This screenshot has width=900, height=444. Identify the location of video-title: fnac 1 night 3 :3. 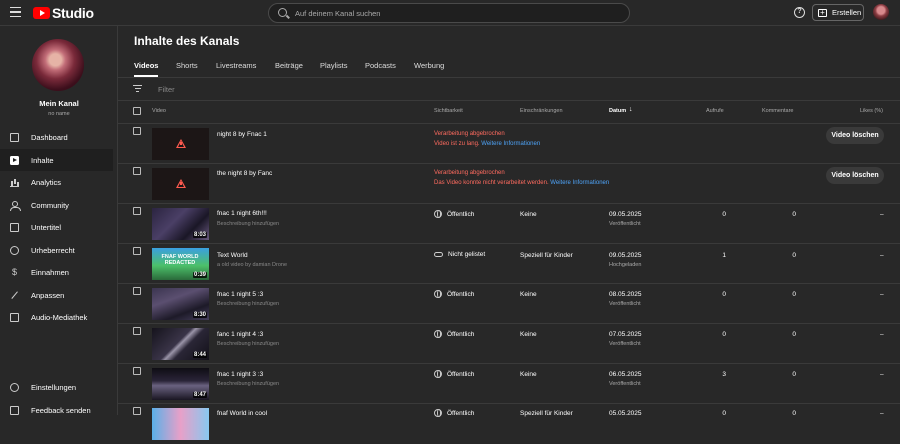
(240, 374).